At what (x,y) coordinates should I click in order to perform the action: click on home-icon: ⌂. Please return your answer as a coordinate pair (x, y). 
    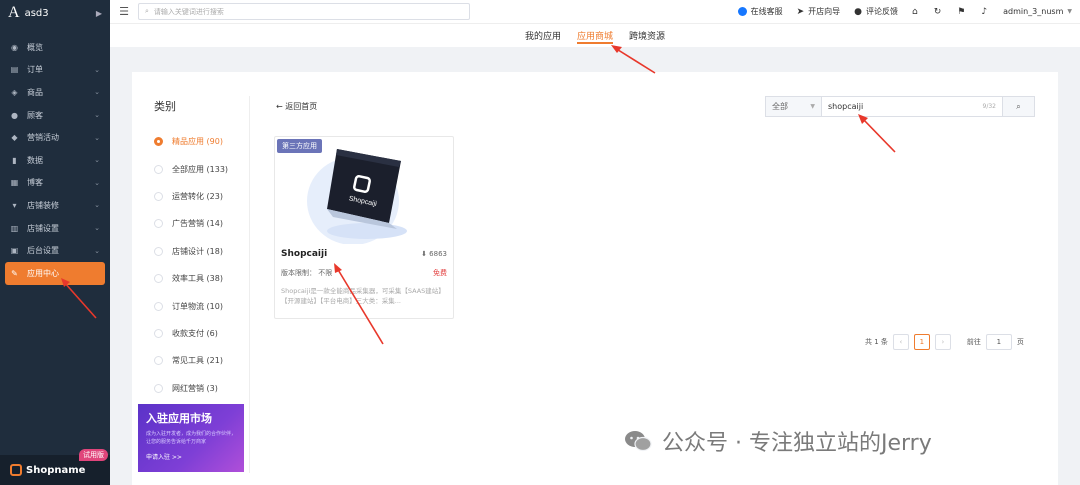
    Looking at the image, I should click on (915, 12).